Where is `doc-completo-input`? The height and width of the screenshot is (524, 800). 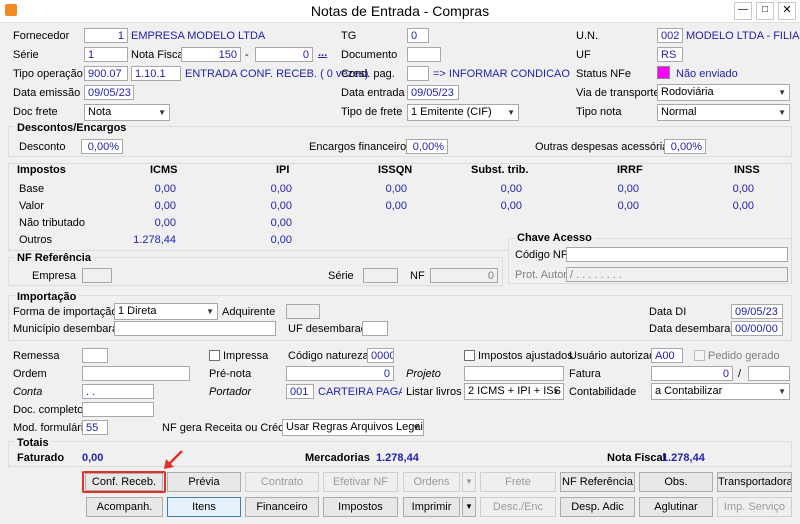
doc-completo-input is located at coordinates (118, 409).